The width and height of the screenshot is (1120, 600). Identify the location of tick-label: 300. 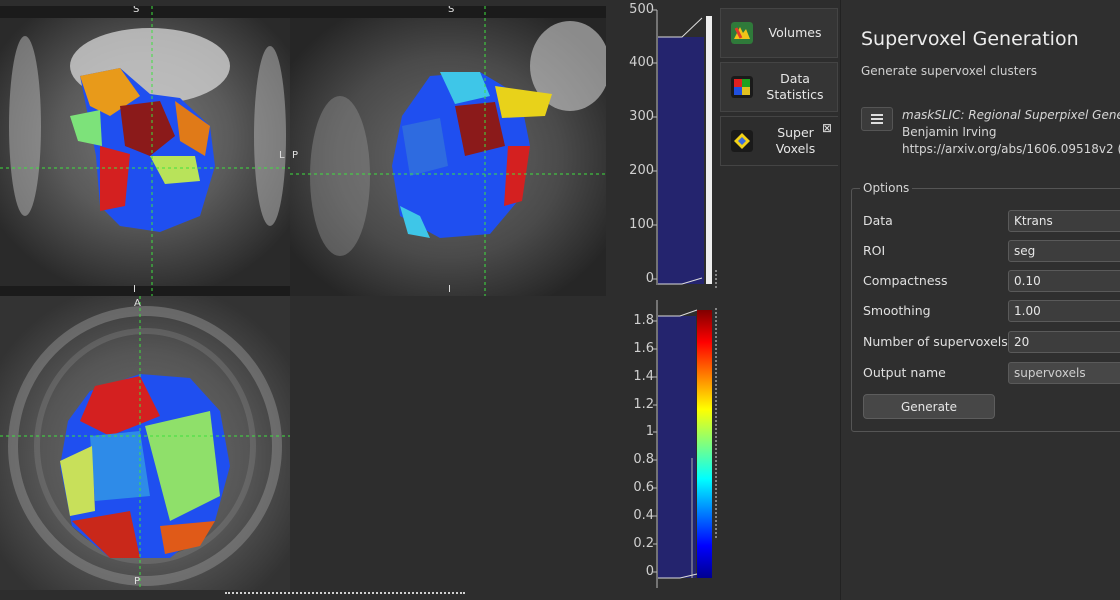
(641, 116).